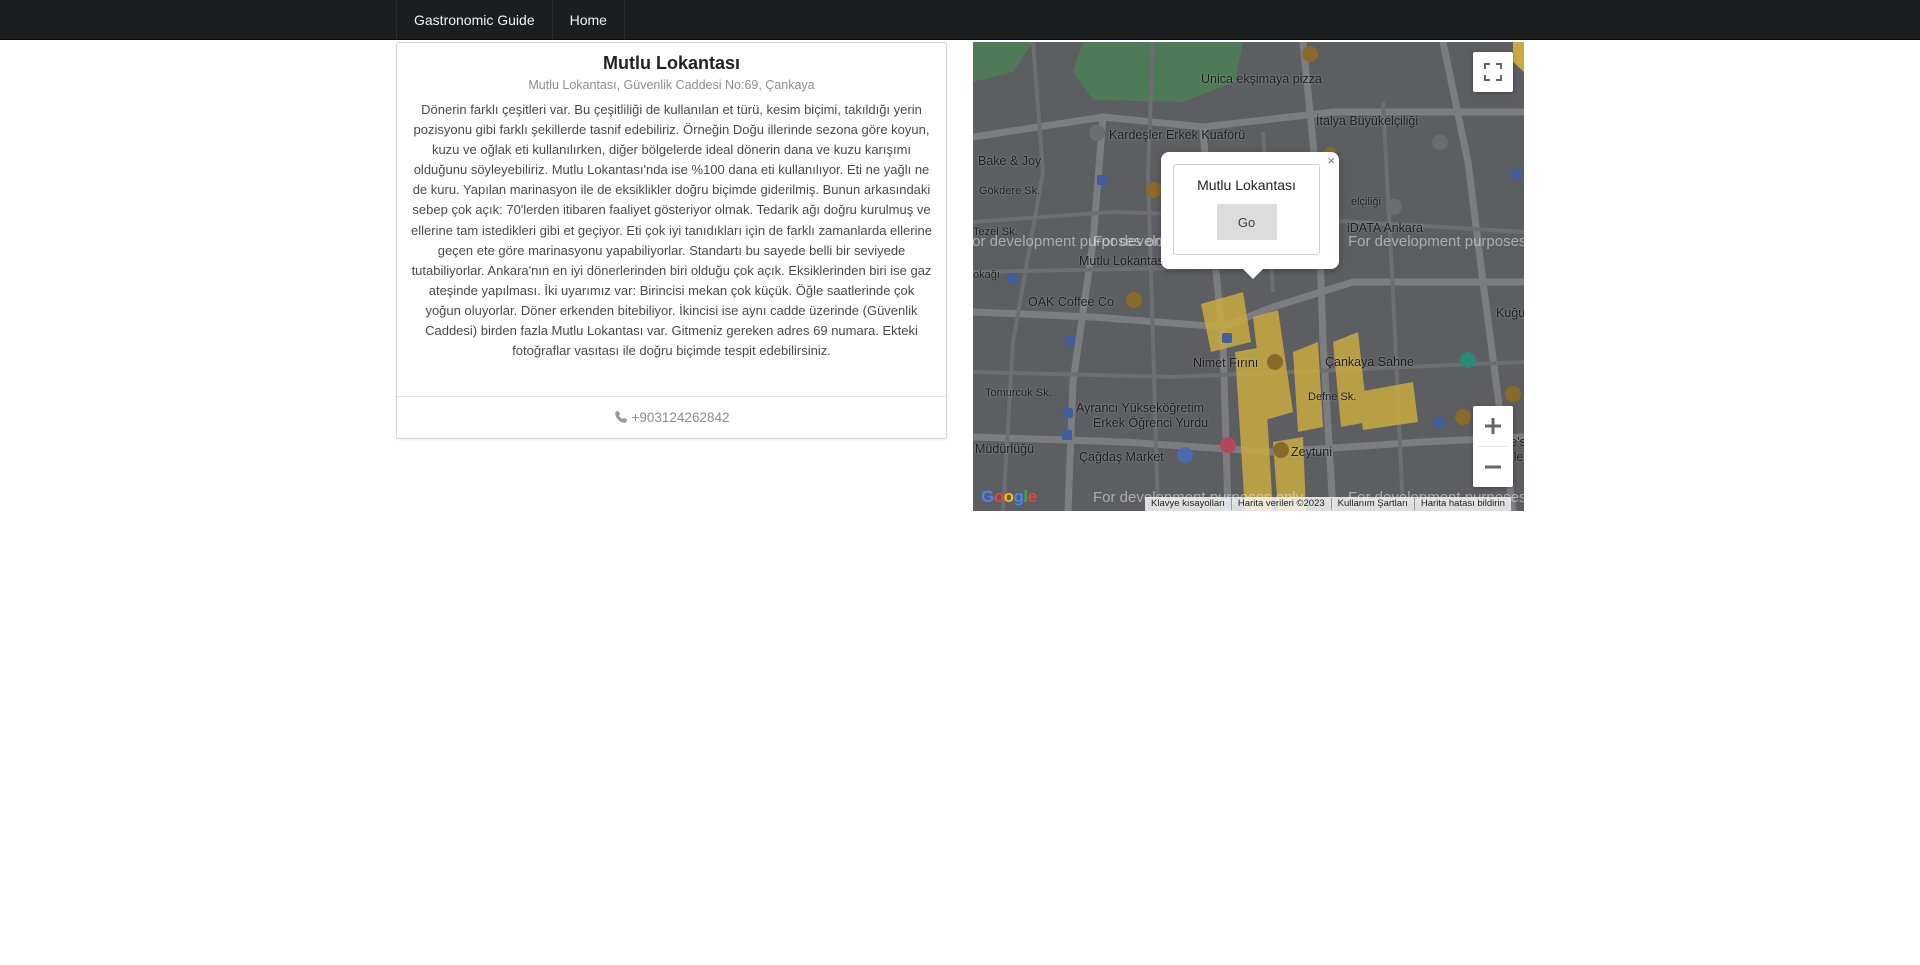 The width and height of the screenshot is (1920, 965). What do you see at coordinates (1010, 161) in the screenshot?
I see `map-label-bake: Bake & Joy` at bounding box center [1010, 161].